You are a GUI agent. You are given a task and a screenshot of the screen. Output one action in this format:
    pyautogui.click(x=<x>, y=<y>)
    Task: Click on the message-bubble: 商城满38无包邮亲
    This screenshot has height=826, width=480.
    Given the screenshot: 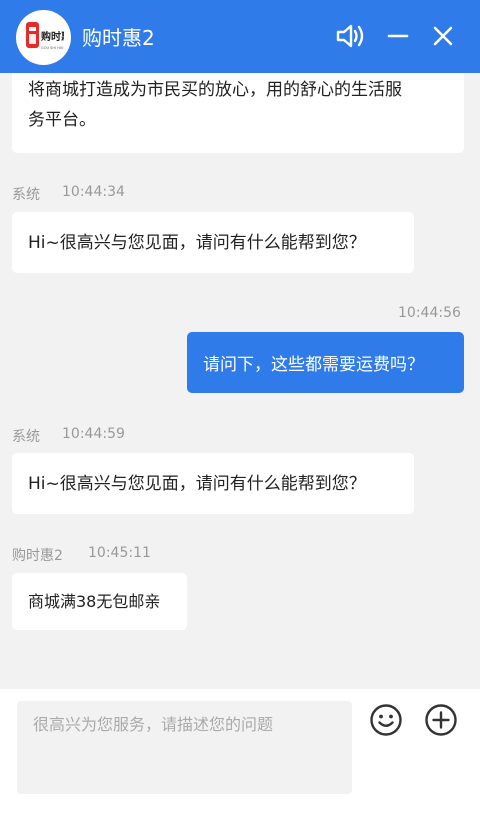 What is the action you would take?
    pyautogui.click(x=99, y=601)
    